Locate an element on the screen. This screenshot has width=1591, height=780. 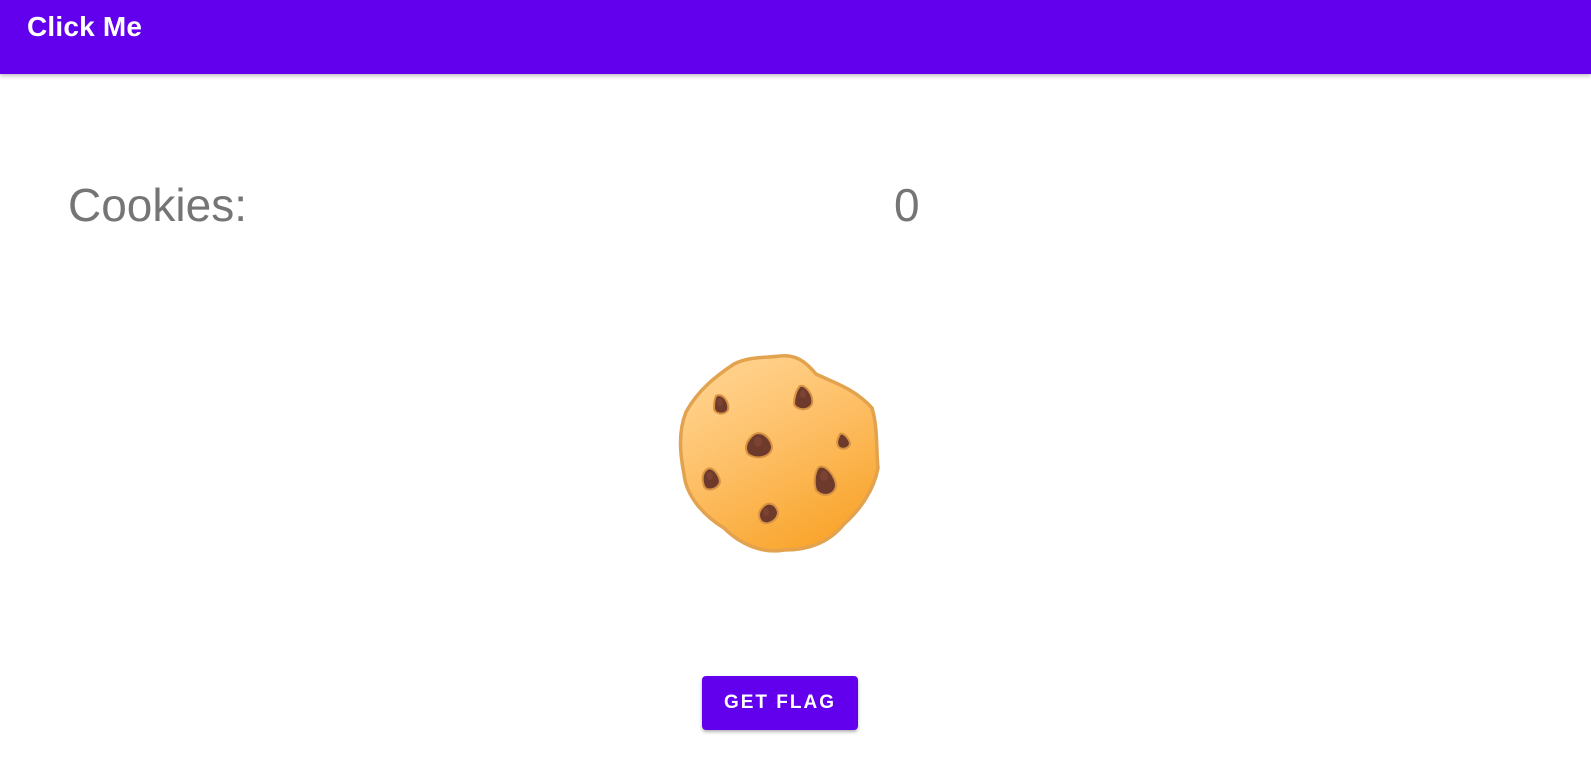
app-title: Click Me is located at coordinates (85, 26).